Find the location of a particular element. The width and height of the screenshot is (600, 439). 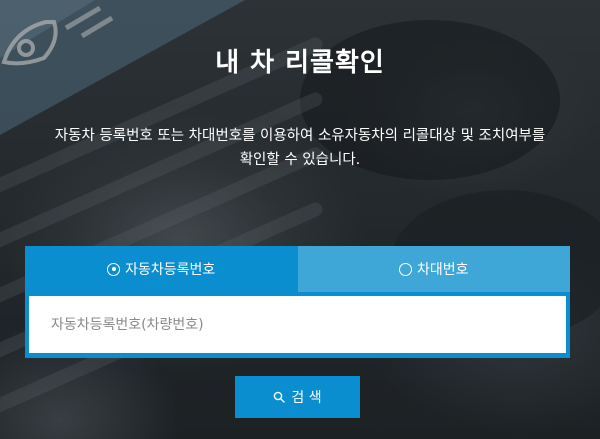

description-line: 확인할 수 있습니다. is located at coordinates (300, 160).